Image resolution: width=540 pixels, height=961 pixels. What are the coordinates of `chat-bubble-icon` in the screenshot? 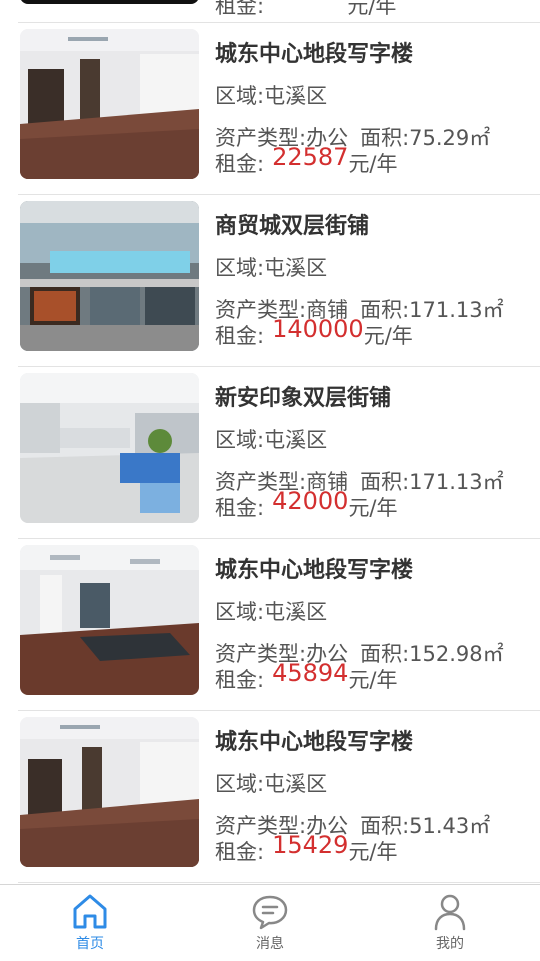 It's located at (270, 912).